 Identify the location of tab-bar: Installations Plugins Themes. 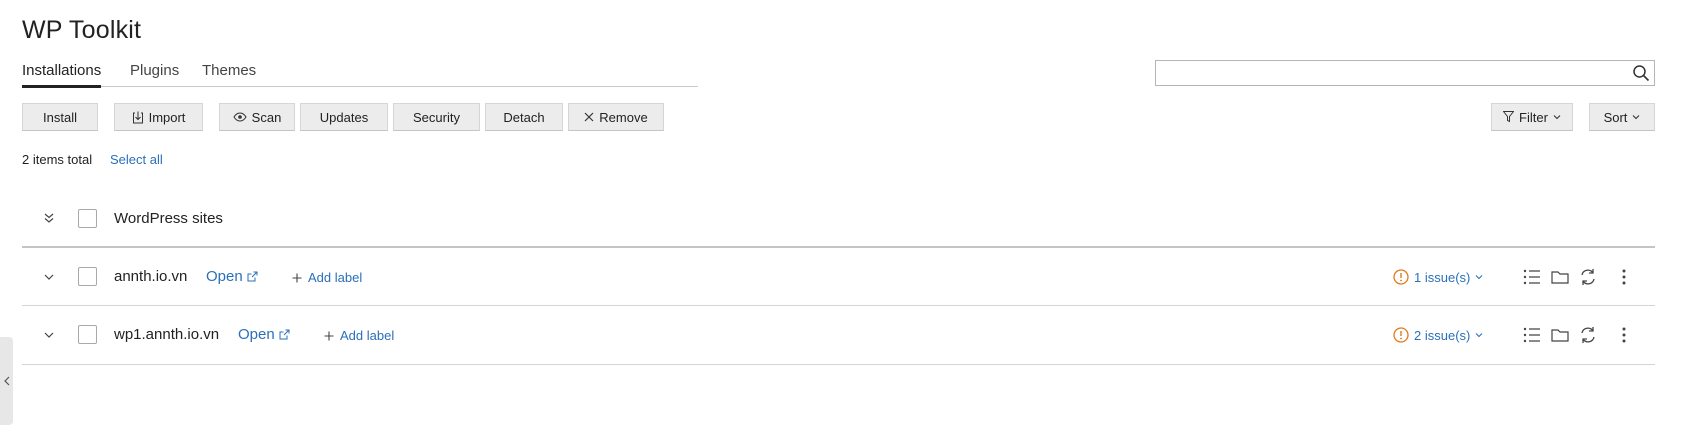
(360, 75).